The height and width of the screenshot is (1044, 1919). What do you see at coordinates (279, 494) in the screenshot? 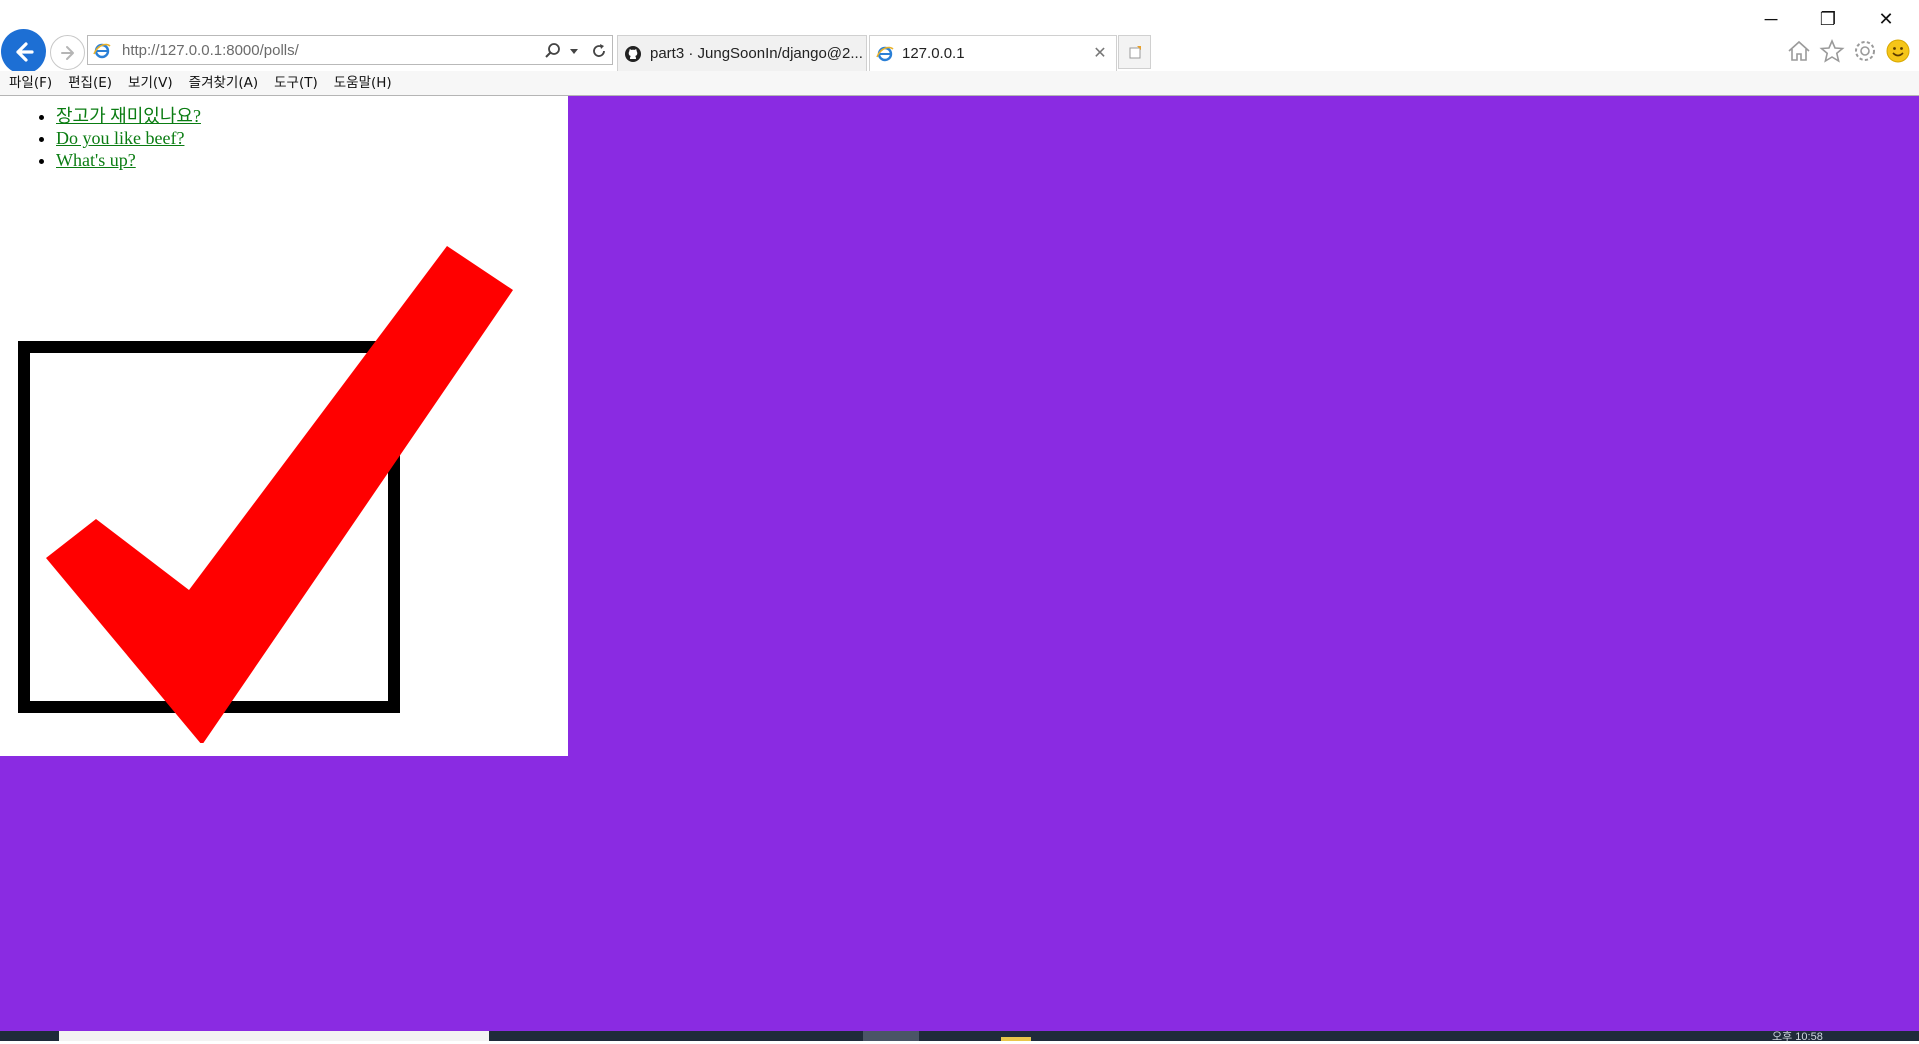
I see `checkmark-shape` at bounding box center [279, 494].